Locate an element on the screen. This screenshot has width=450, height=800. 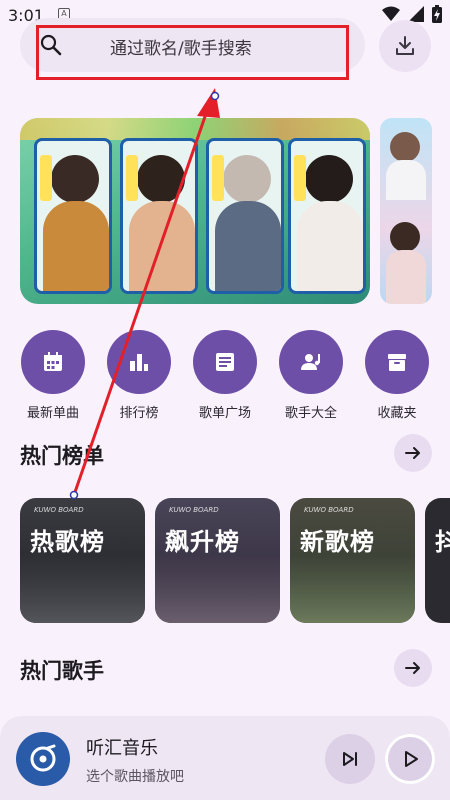
singer-icon is located at coordinates (310, 362).